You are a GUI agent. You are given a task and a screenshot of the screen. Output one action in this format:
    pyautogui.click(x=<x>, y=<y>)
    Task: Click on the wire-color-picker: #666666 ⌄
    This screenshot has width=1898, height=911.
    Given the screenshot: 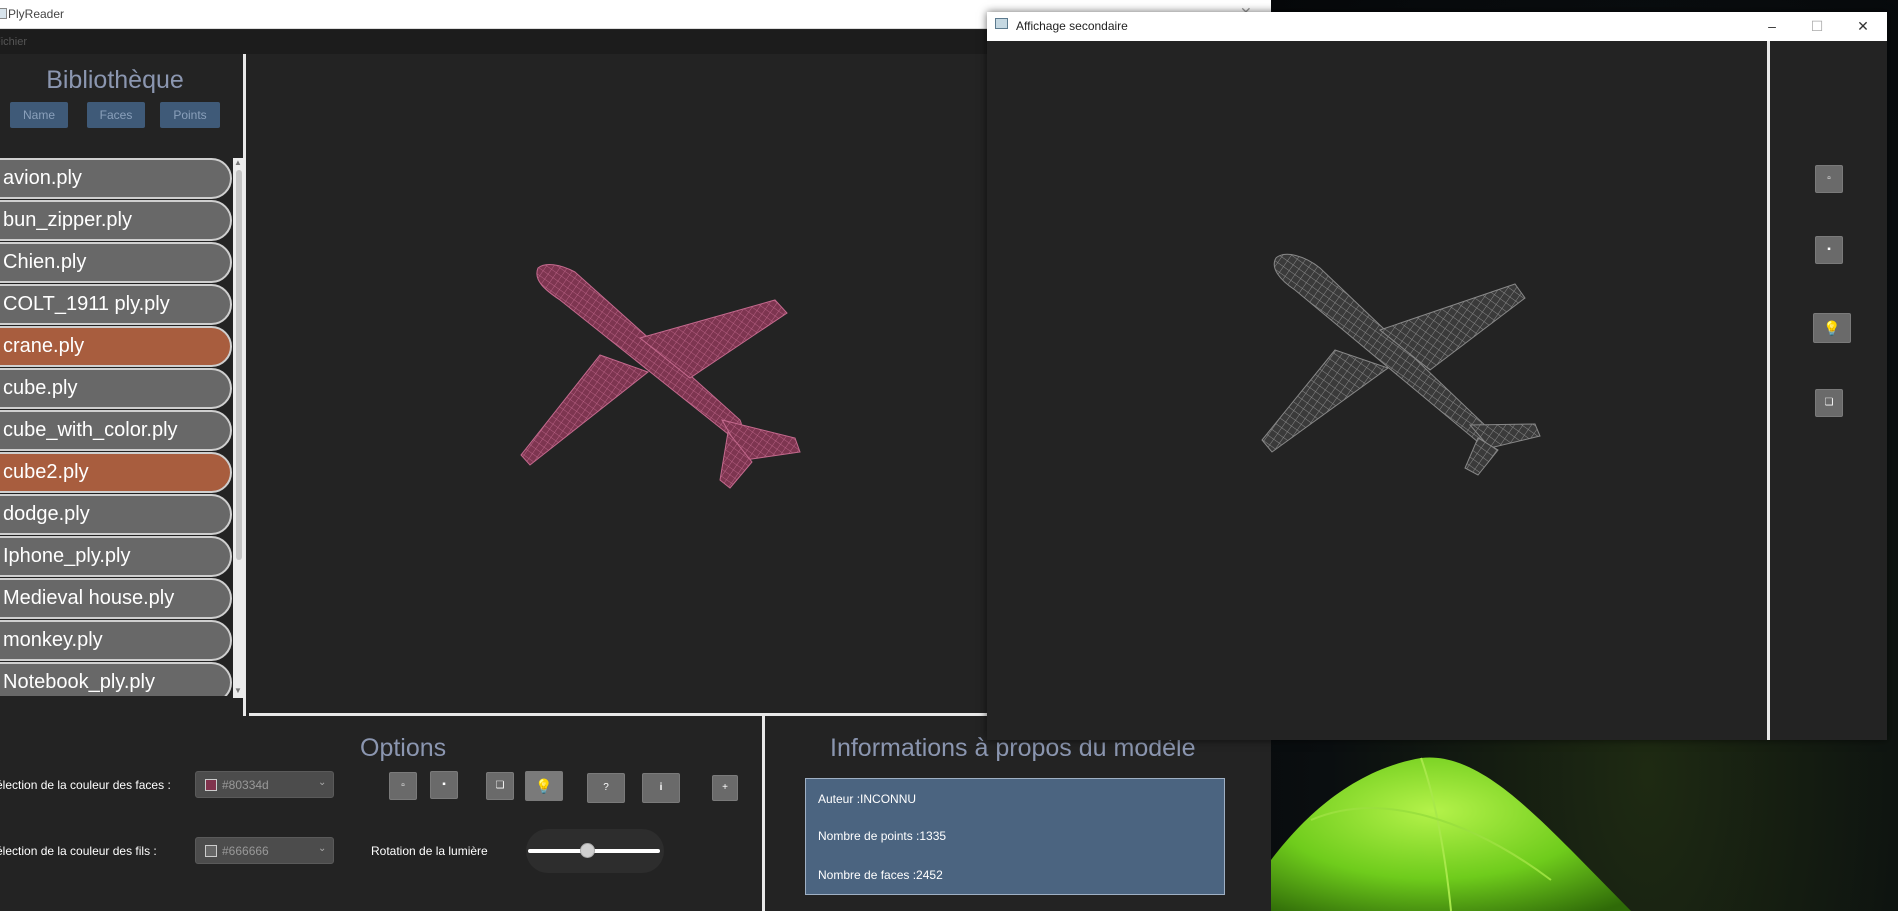 What is the action you would take?
    pyautogui.click(x=264, y=850)
    